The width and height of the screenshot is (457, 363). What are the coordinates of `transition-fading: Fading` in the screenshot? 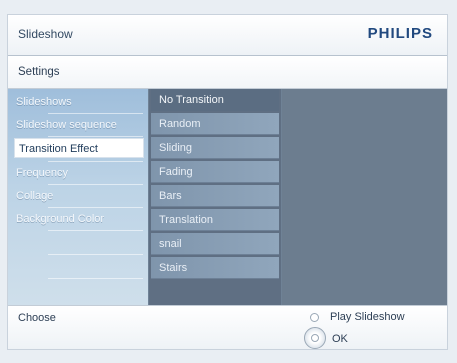 It's located at (215, 172).